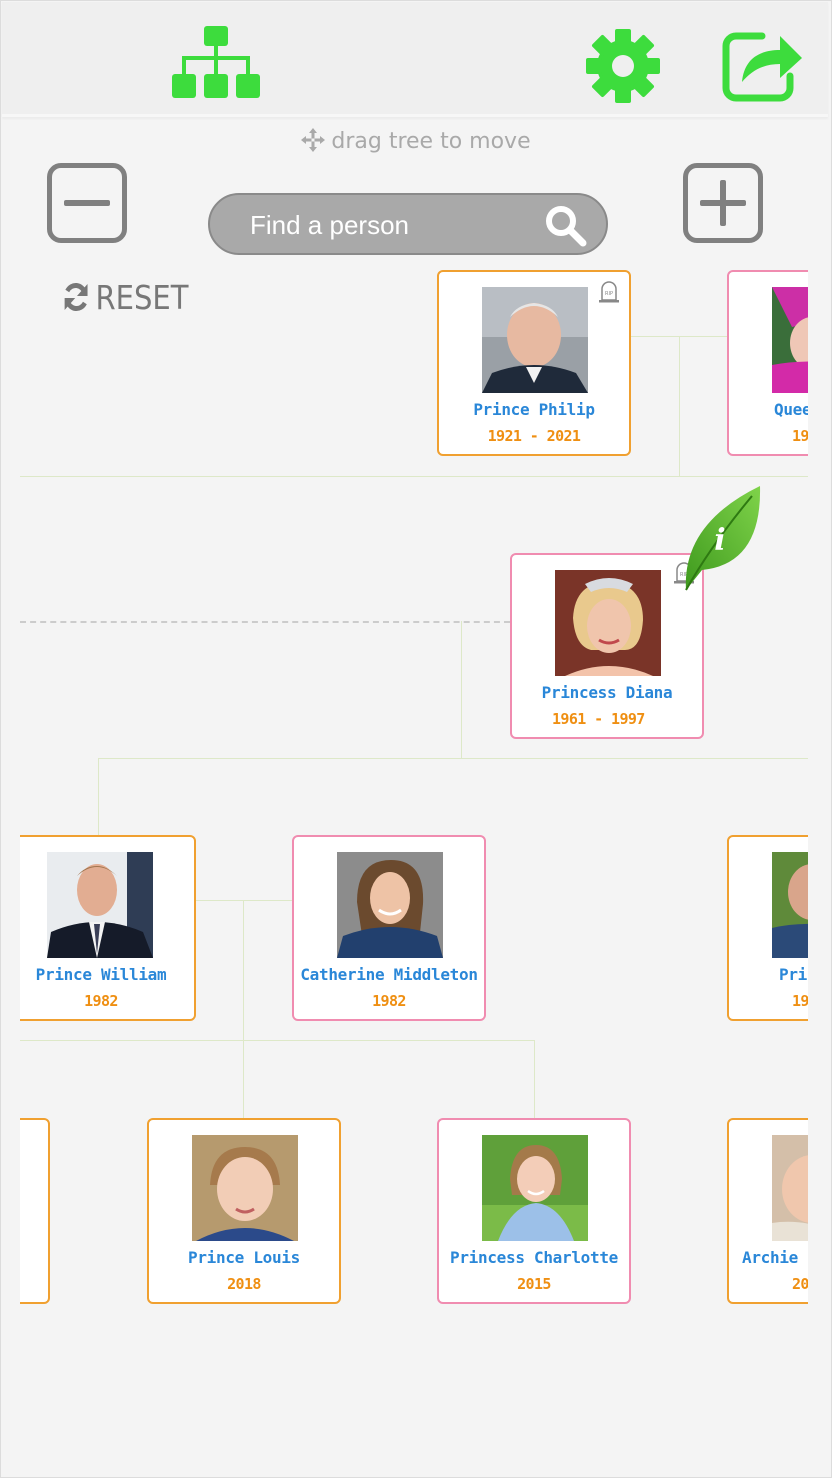 Image resolution: width=832 pixels, height=1478 pixels. I want to click on person-card-archie: Archie M 20, so click(767, 1211).